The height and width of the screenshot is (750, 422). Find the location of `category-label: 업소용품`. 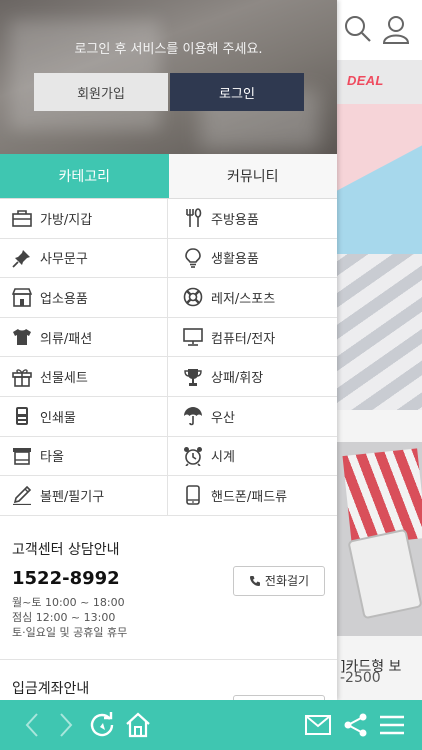

category-label: 업소용품 is located at coordinates (64, 299).